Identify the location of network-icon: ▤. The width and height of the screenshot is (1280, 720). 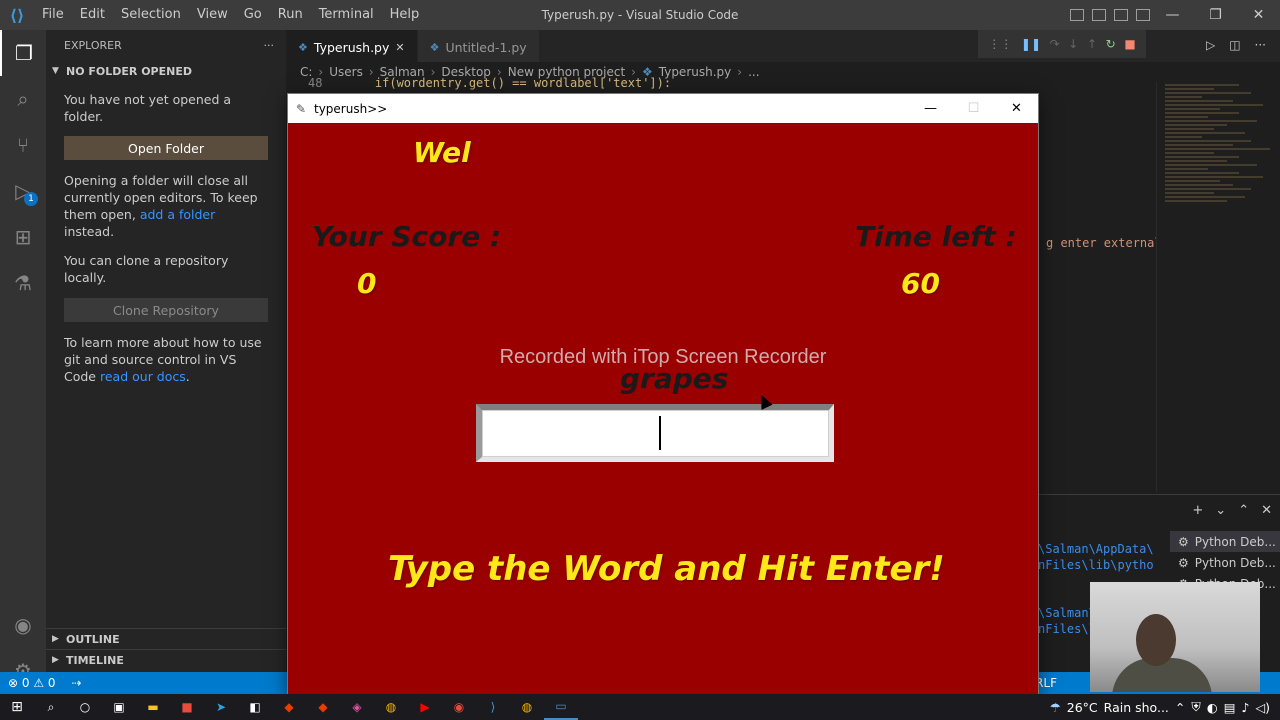
(1230, 707).